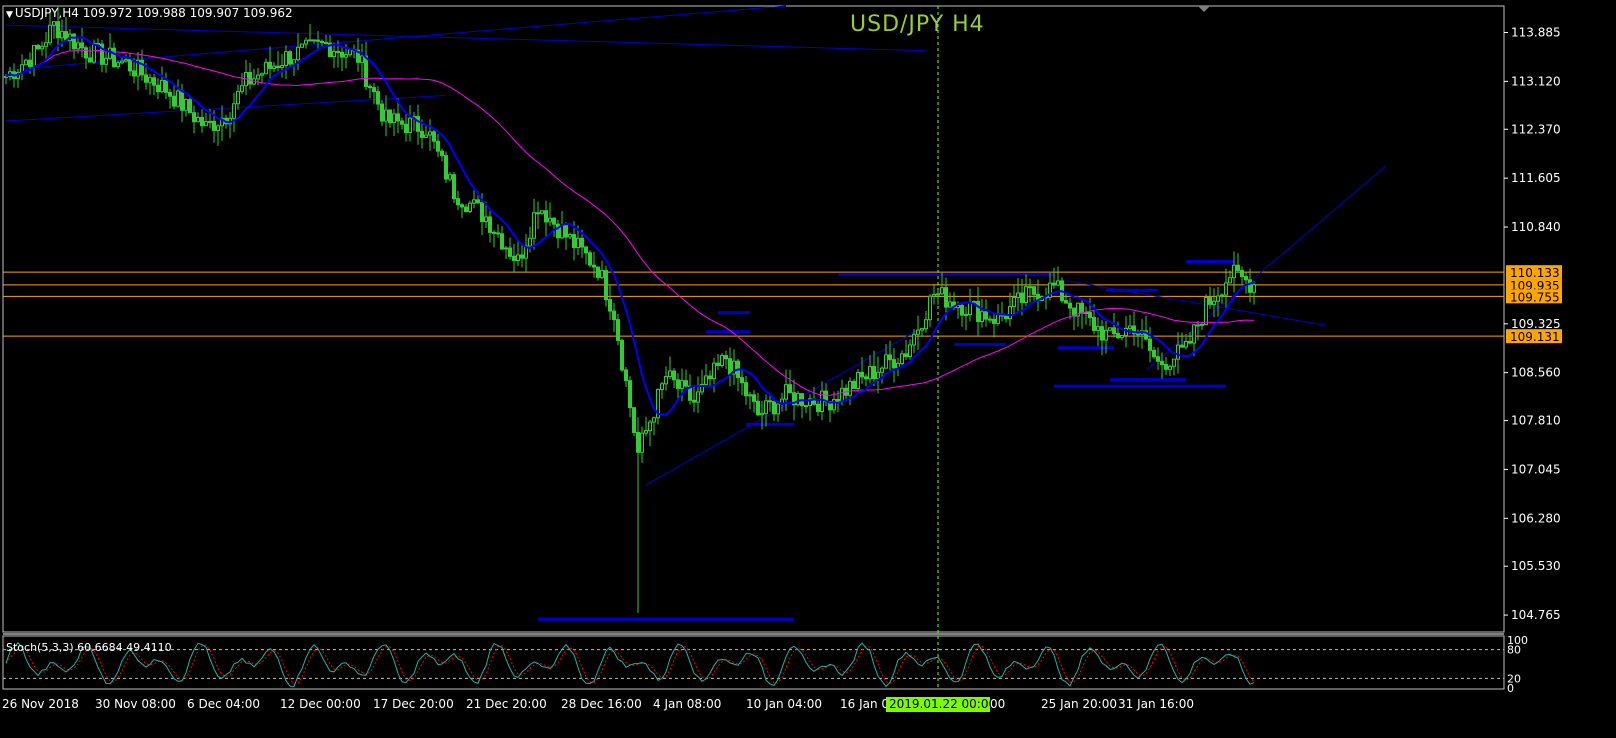 The height and width of the screenshot is (738, 1616). What do you see at coordinates (1204, 9) in the screenshot?
I see `shift-marker-icon` at bounding box center [1204, 9].